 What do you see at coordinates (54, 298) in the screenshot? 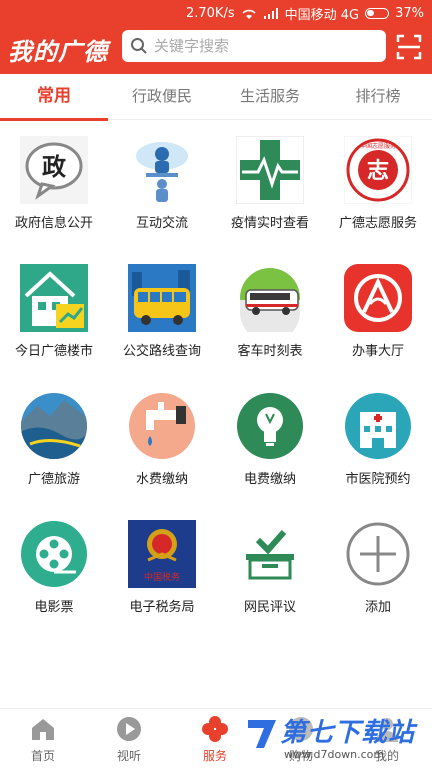
I see `real-estate-icon` at bounding box center [54, 298].